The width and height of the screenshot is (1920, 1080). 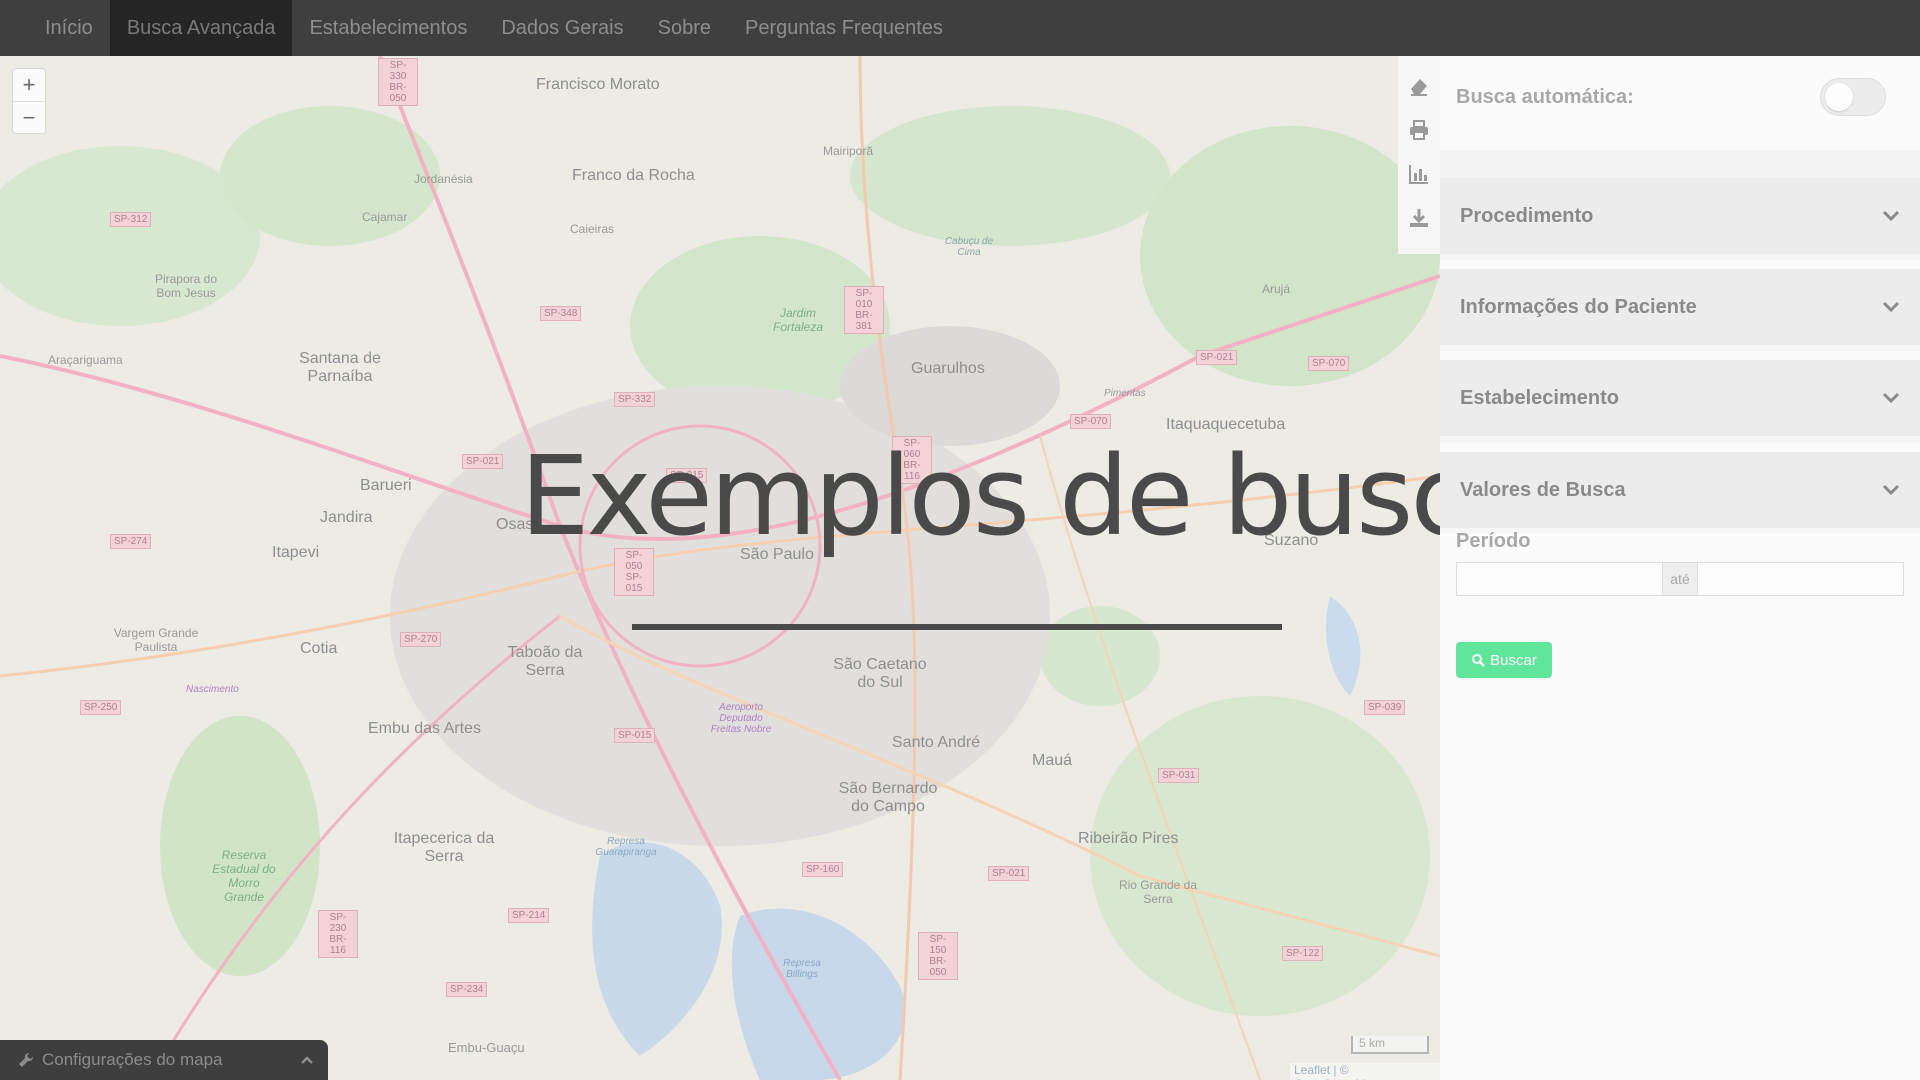 I want to click on map-label: Aeroporto Deputado Freitas Nobre, so click(x=741, y=718).